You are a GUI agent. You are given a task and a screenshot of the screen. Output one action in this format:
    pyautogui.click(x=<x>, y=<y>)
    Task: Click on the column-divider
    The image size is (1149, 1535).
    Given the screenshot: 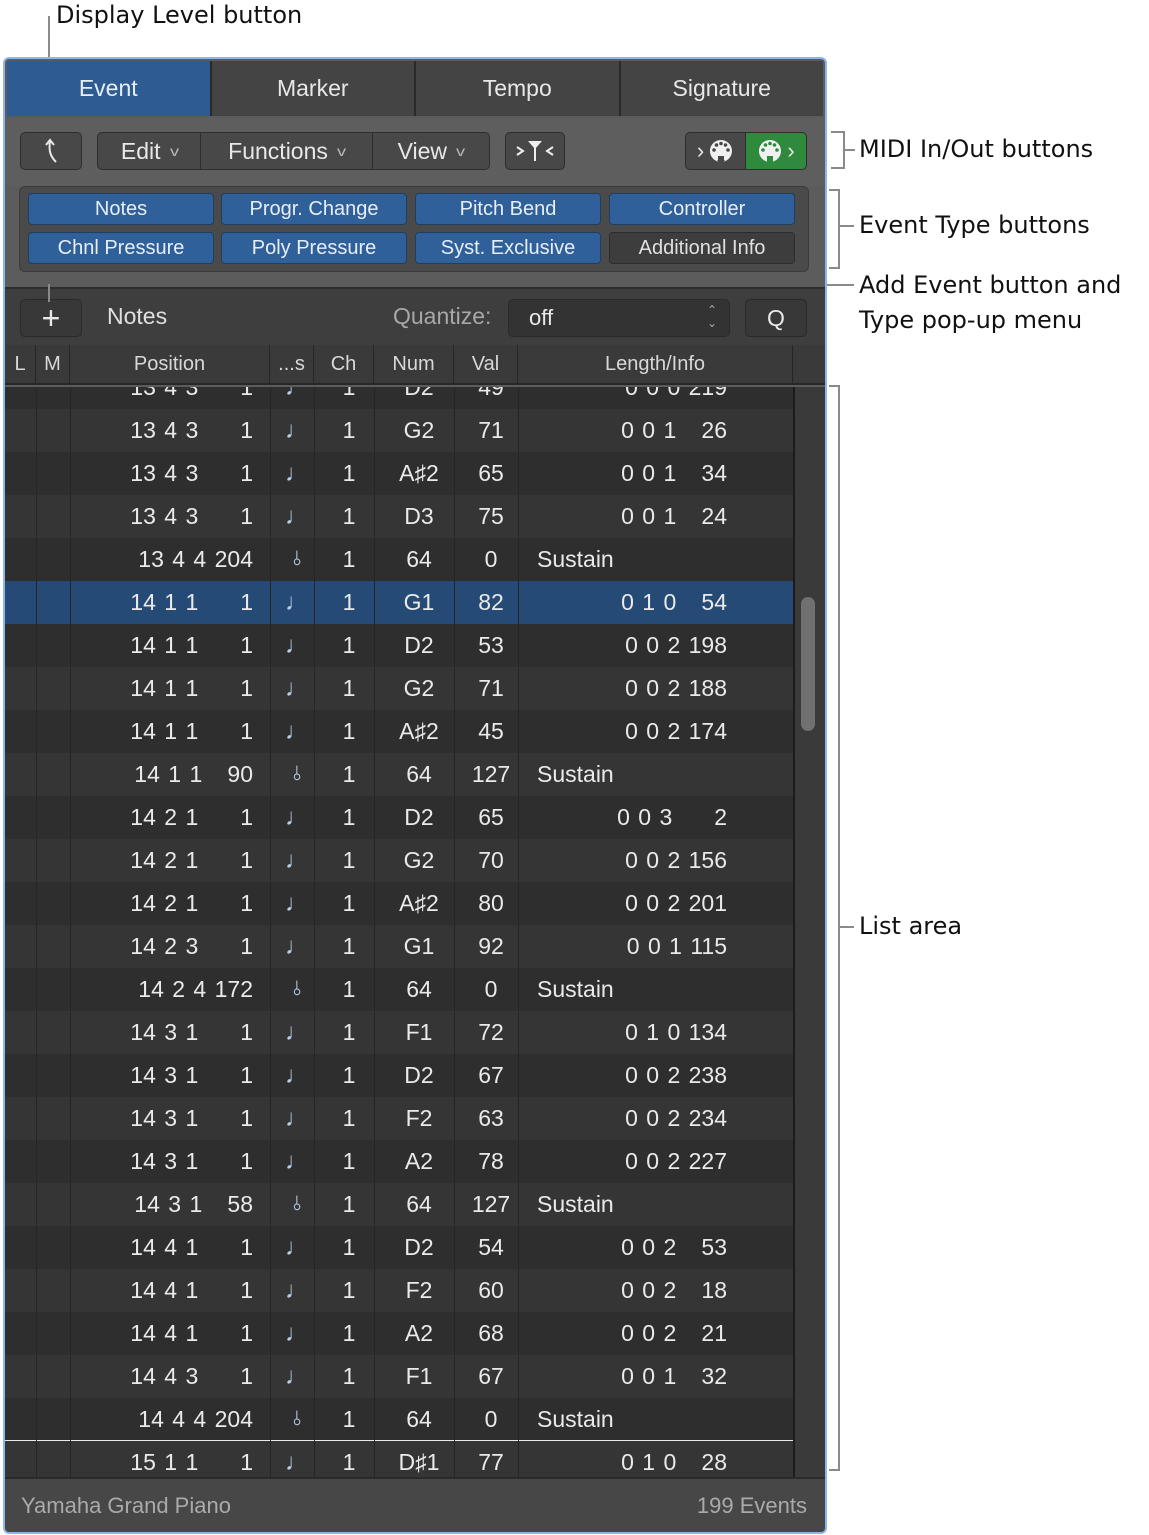 What is the action you would take?
    pyautogui.click(x=314, y=932)
    